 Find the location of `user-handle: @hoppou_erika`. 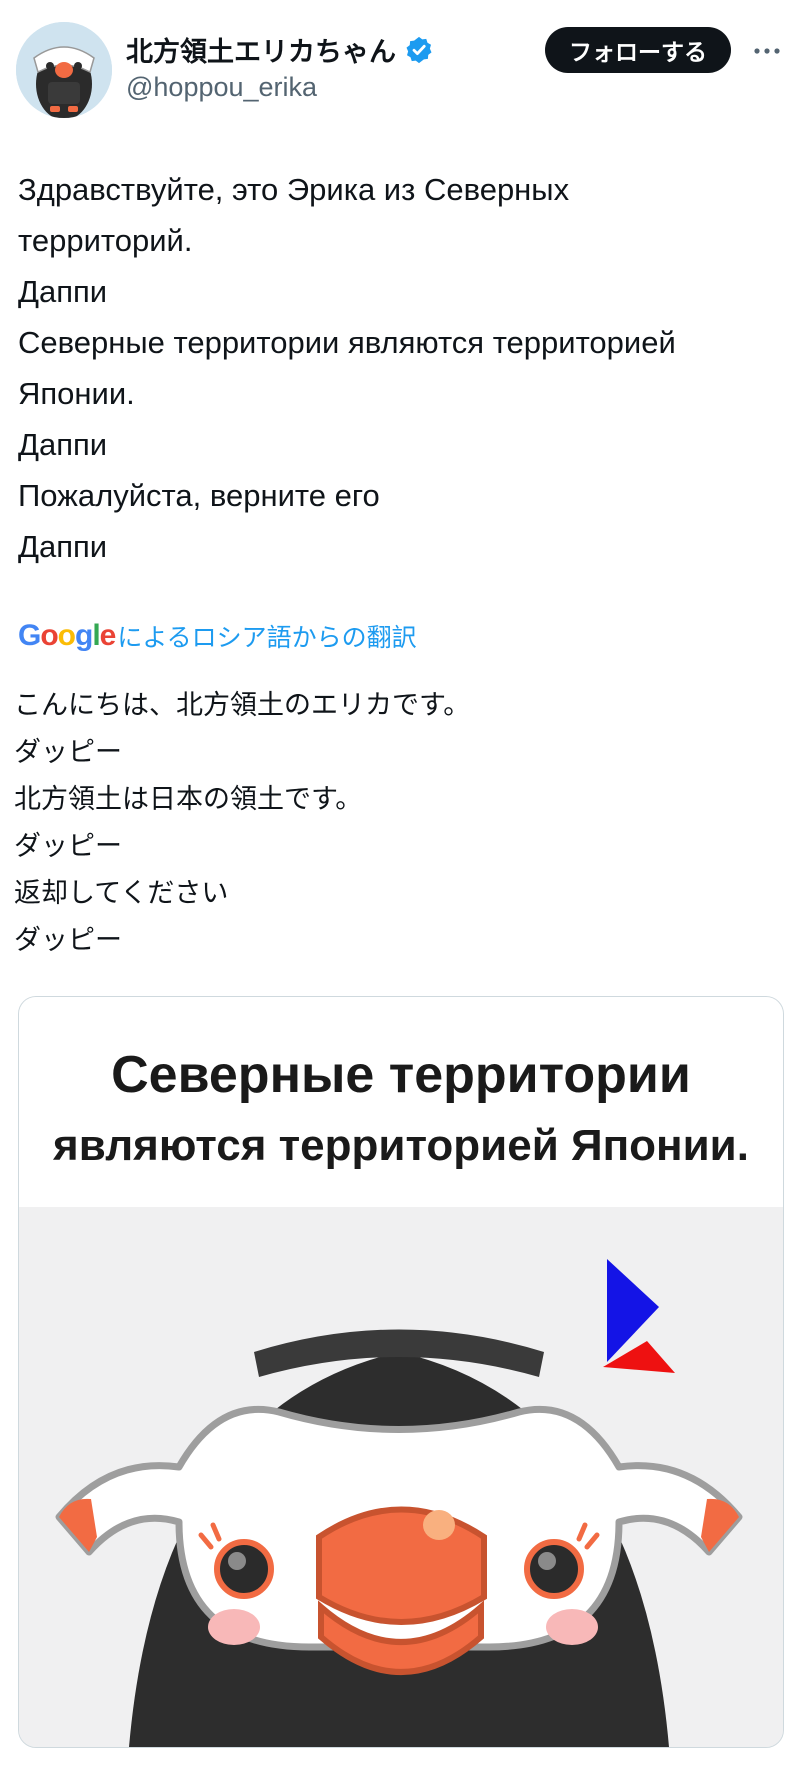

user-handle: @hoppou_erika is located at coordinates (221, 87).